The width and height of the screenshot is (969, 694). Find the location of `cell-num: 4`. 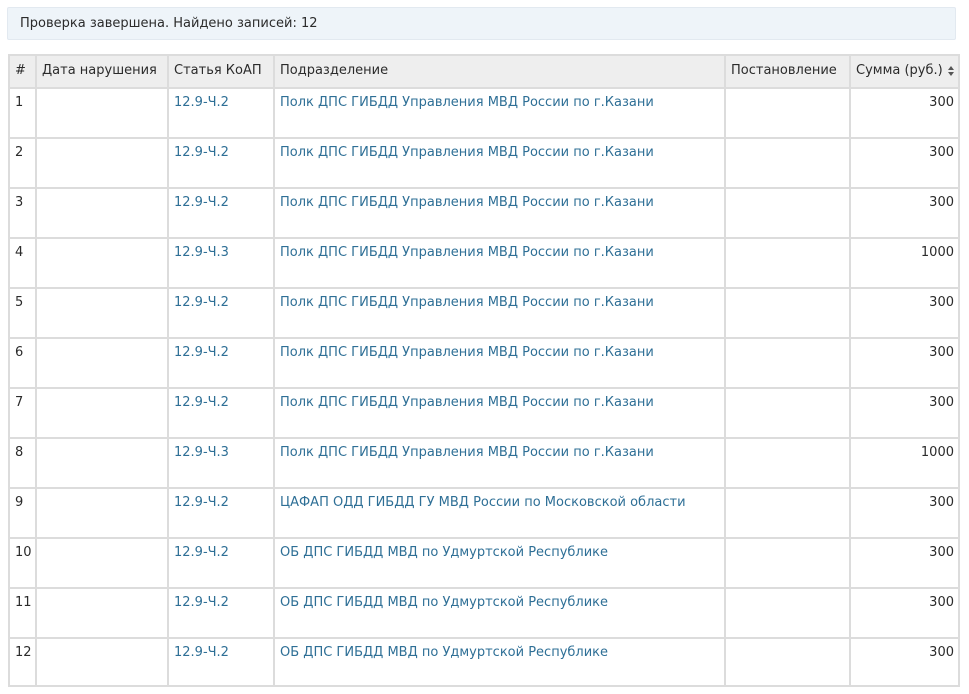

cell-num: 4 is located at coordinates (22, 263).